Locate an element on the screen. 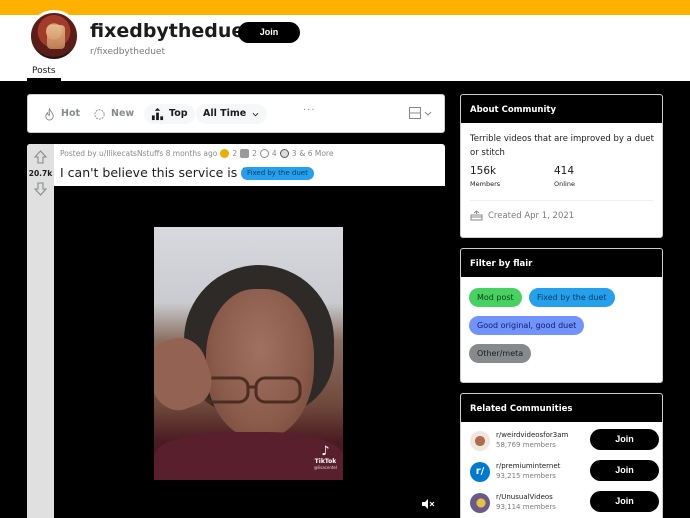 This screenshot has width=690, height=518. tiktok-logo-icon: ♪ is located at coordinates (325, 451).